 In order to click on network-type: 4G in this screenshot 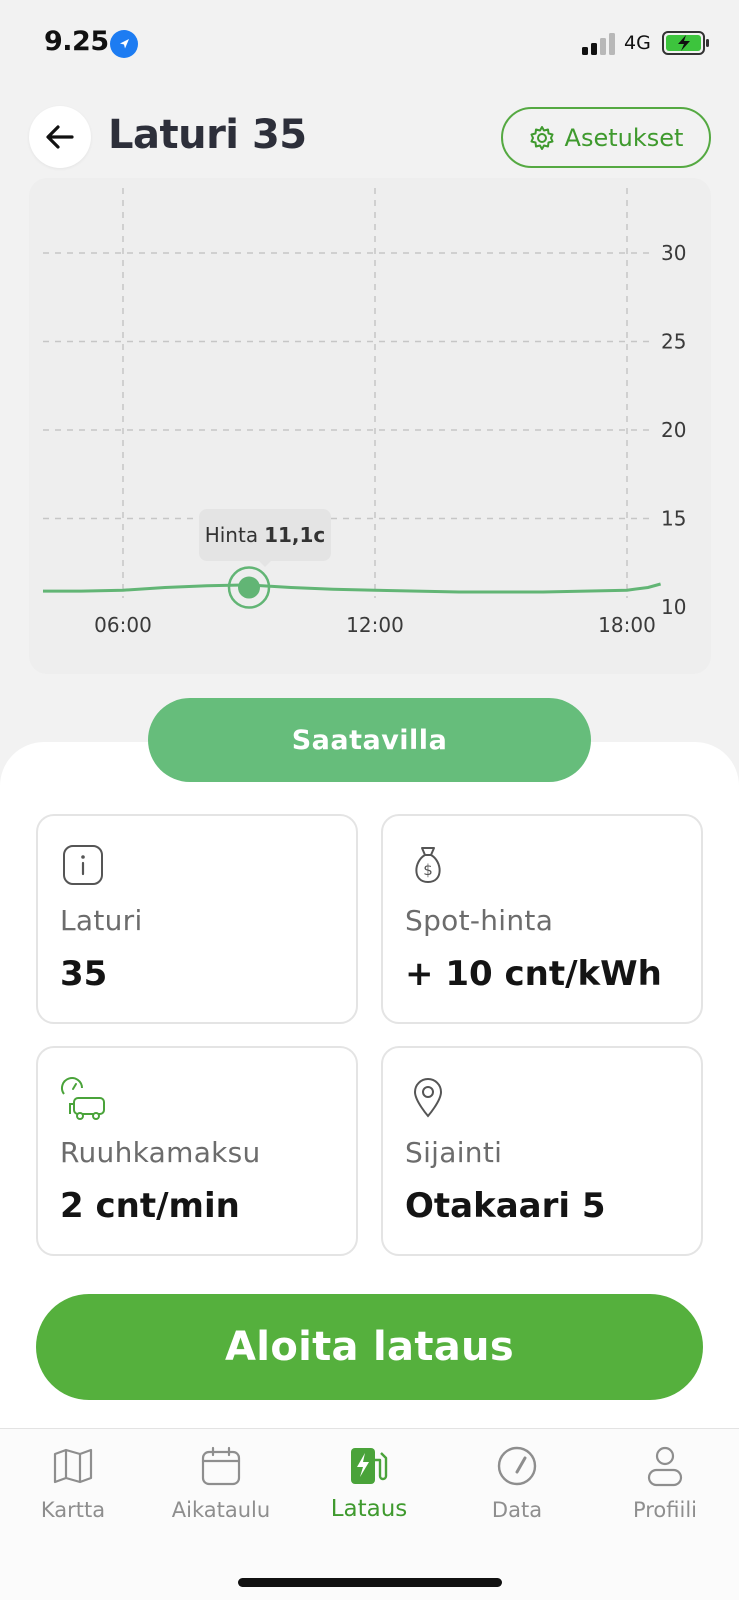, I will do `click(637, 43)`.